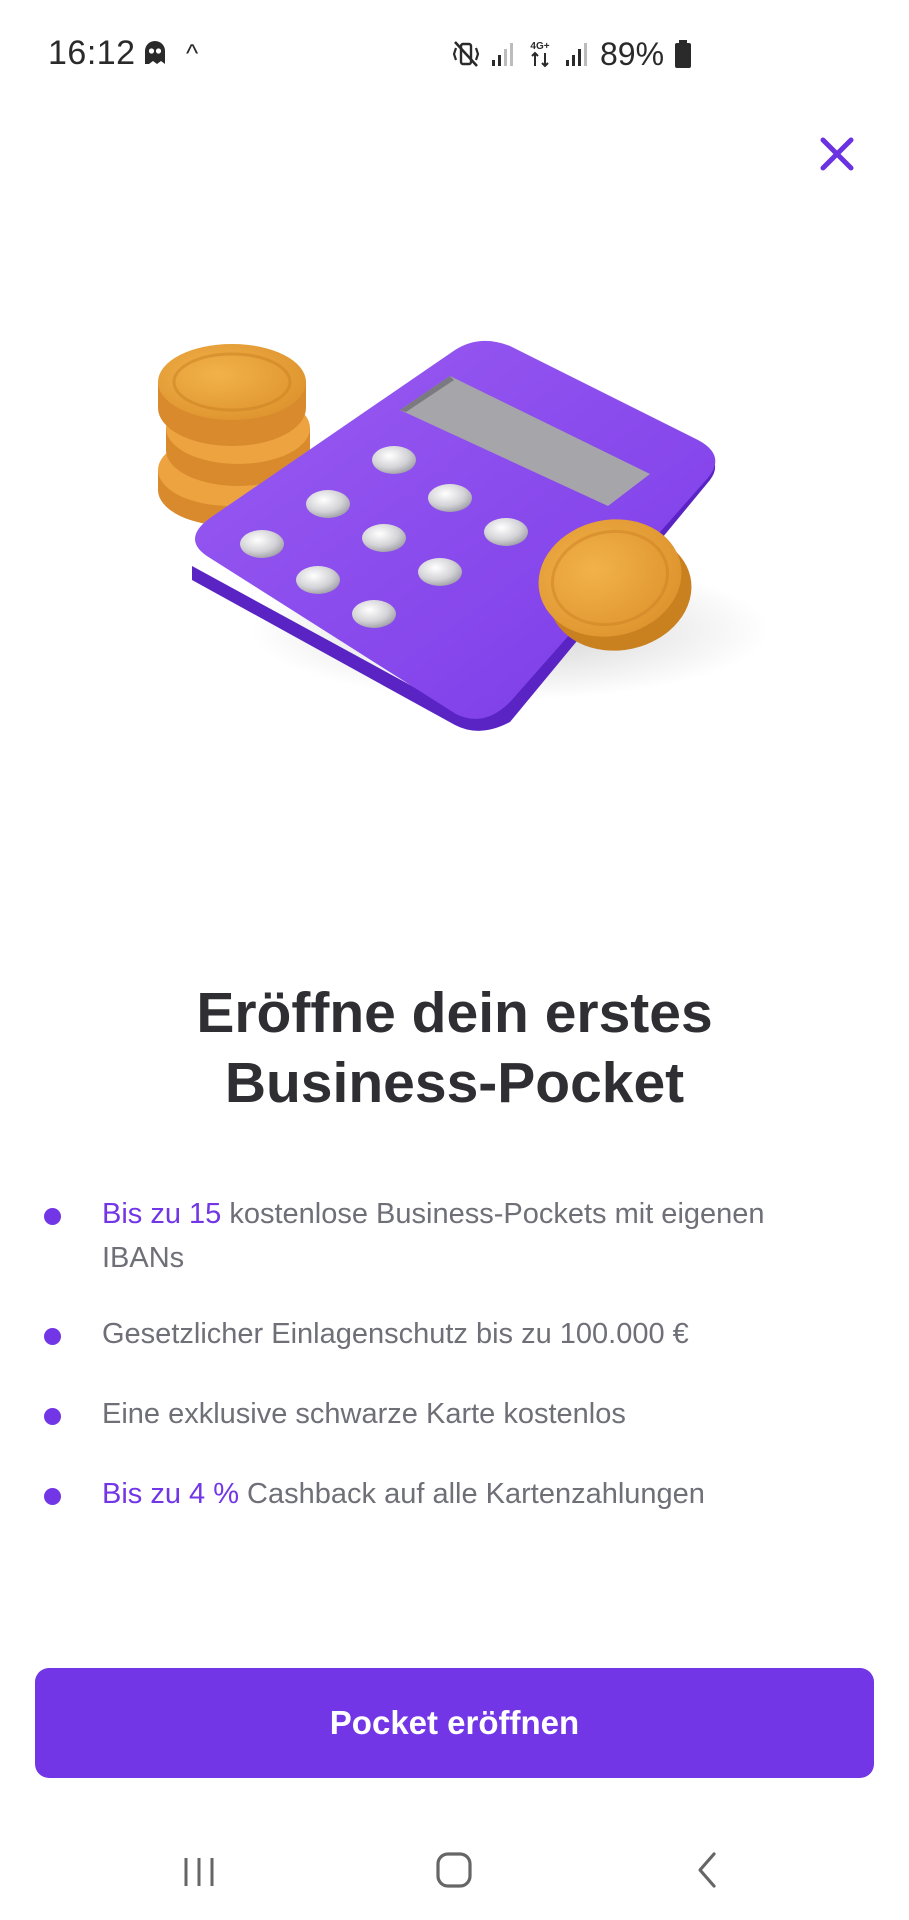 Image resolution: width=909 pixels, height=1920 pixels. Describe the element at coordinates (466, 54) in the screenshot. I see `mute-vibrate-icon` at that location.